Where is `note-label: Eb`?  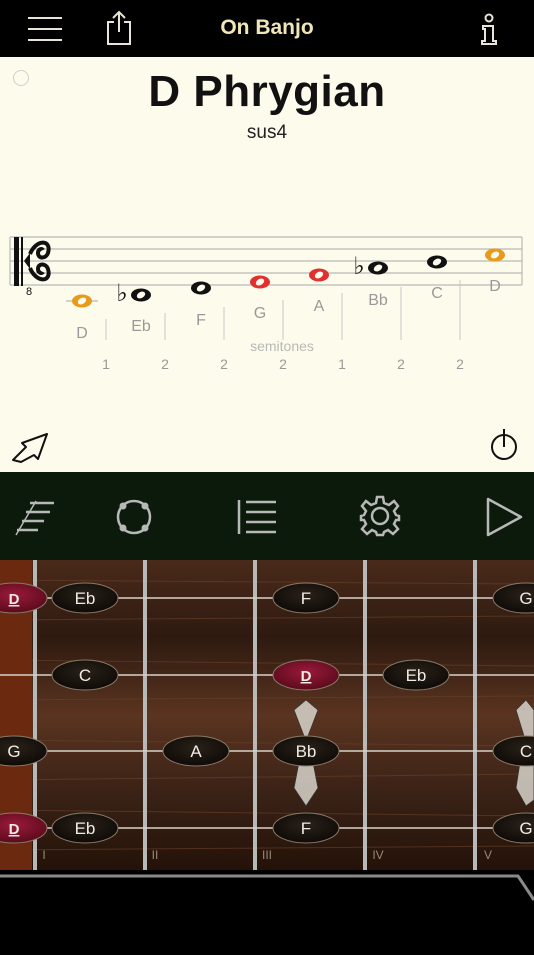 note-label: Eb is located at coordinates (141, 326).